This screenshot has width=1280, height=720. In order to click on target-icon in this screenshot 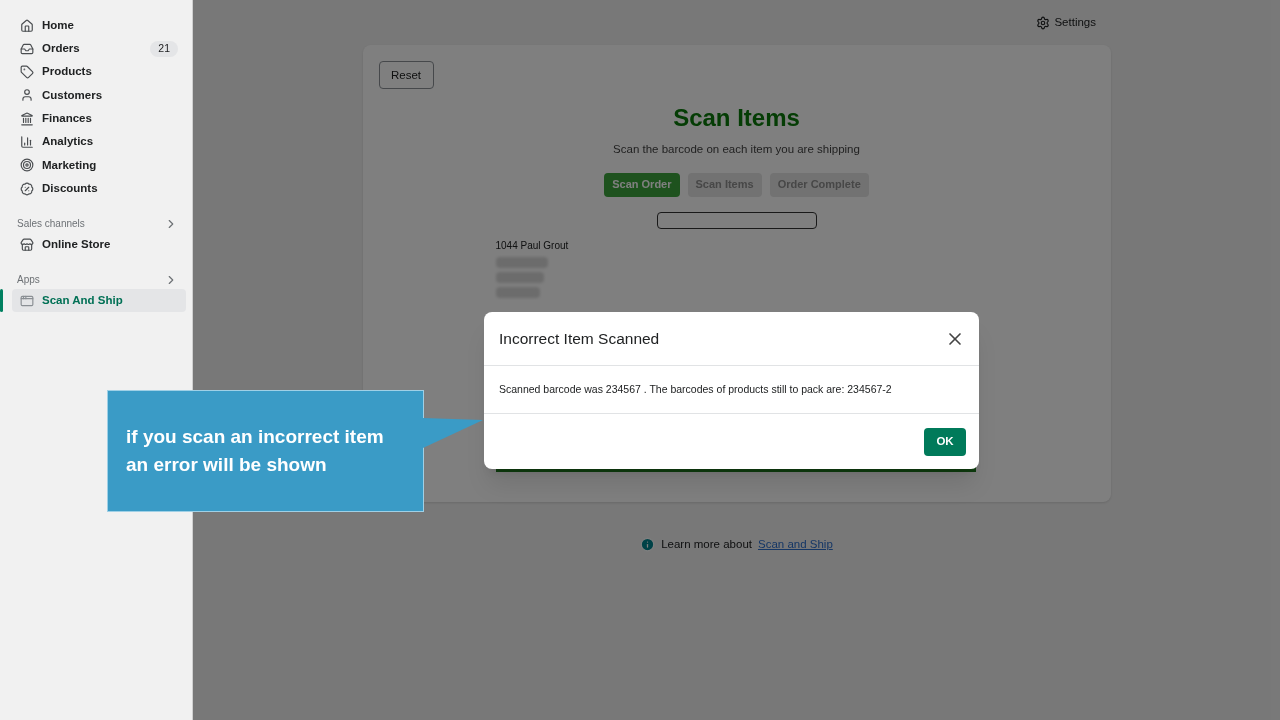, I will do `click(27, 165)`.